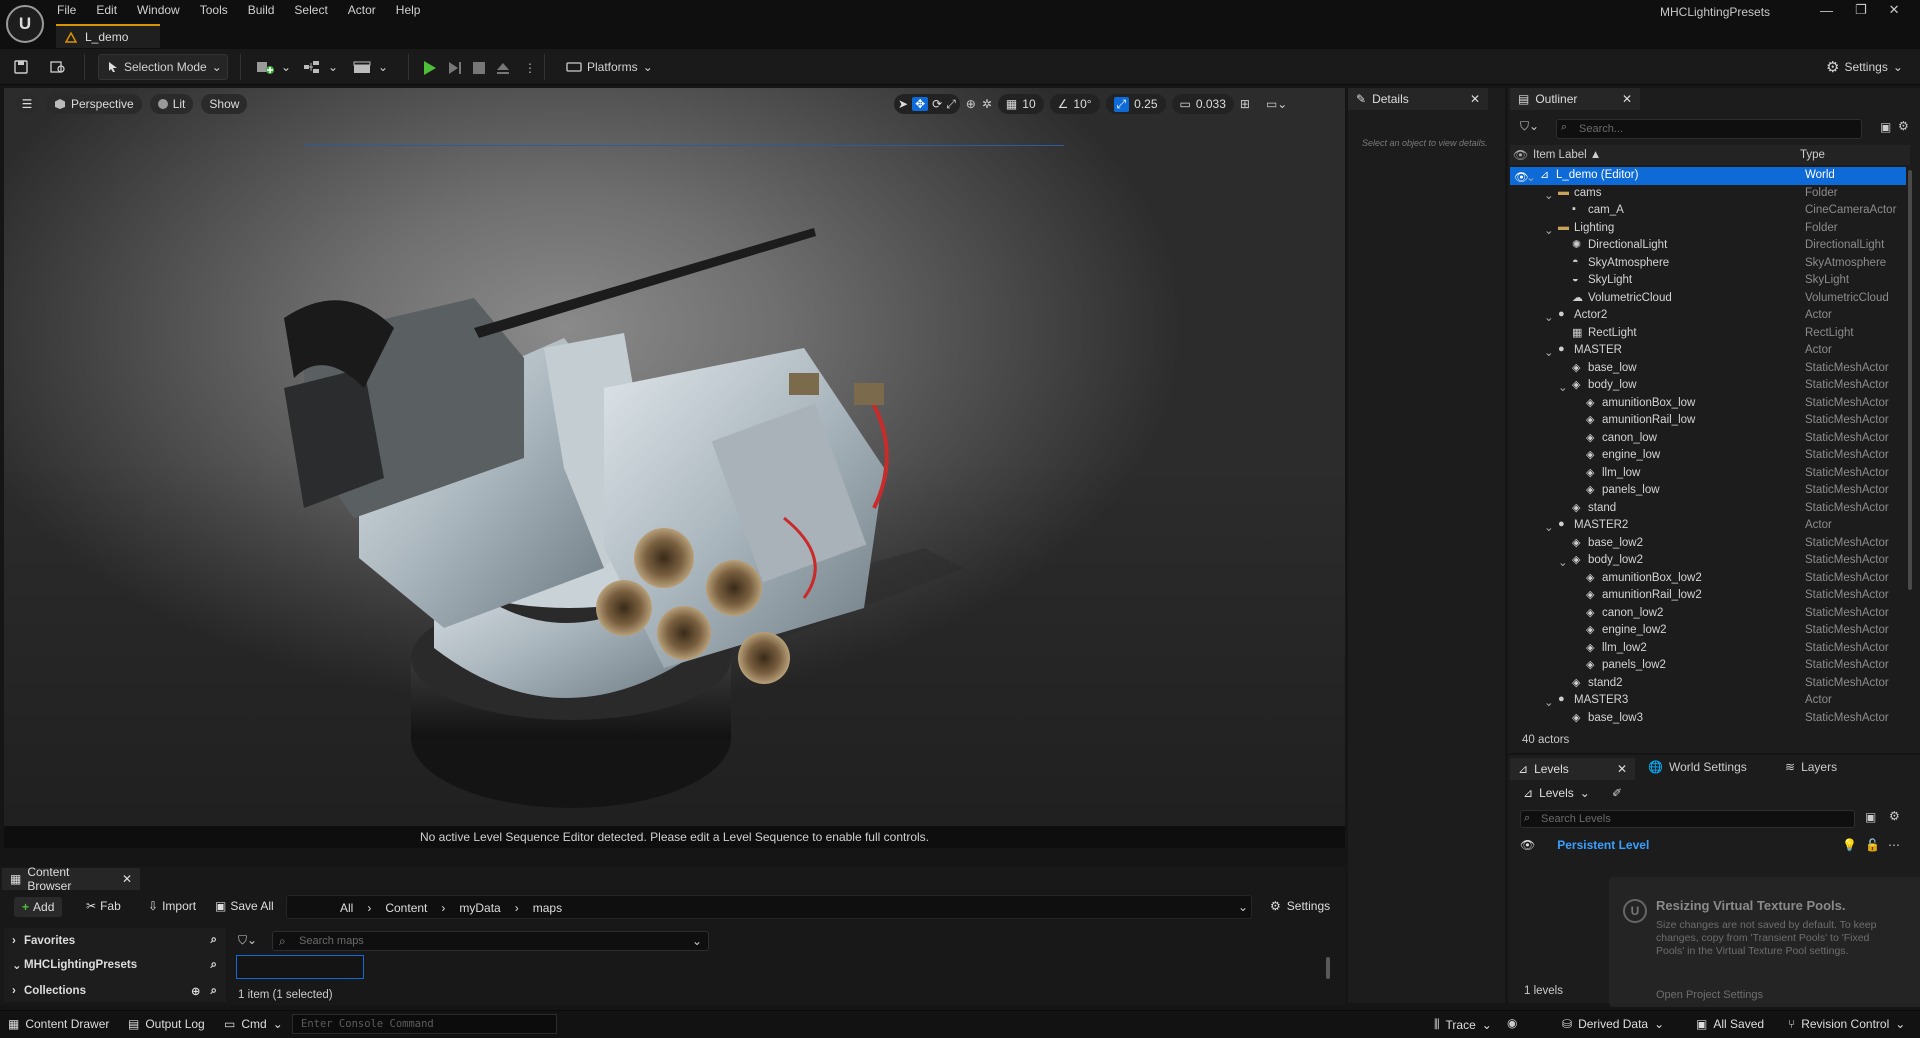 The height and width of the screenshot is (1038, 1920). Describe the element at coordinates (1710, 845) in the screenshot. I see `persistent-level-row: 👁 Persistent Level 💡 🔓 ⋯` at that location.